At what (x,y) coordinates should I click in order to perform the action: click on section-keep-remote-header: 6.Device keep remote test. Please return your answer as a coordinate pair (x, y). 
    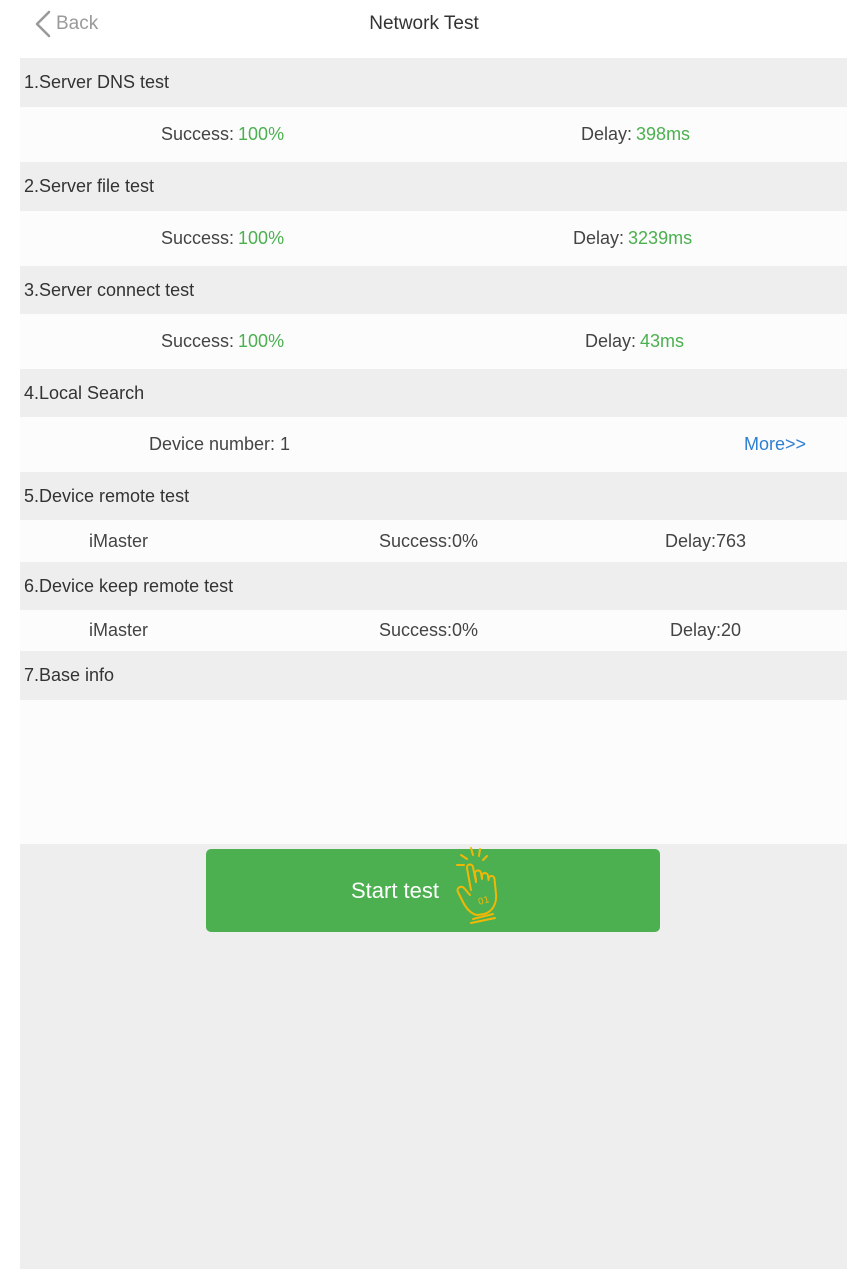
    Looking at the image, I should click on (433, 586).